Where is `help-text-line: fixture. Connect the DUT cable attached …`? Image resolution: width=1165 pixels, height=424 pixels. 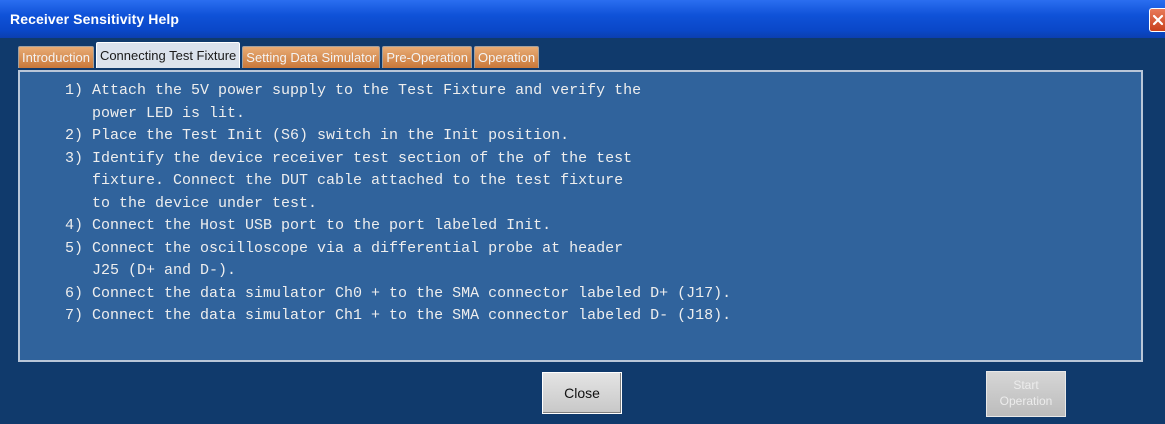
help-text-line: fixture. Connect the DUT cable attached … is located at coordinates (322, 180).